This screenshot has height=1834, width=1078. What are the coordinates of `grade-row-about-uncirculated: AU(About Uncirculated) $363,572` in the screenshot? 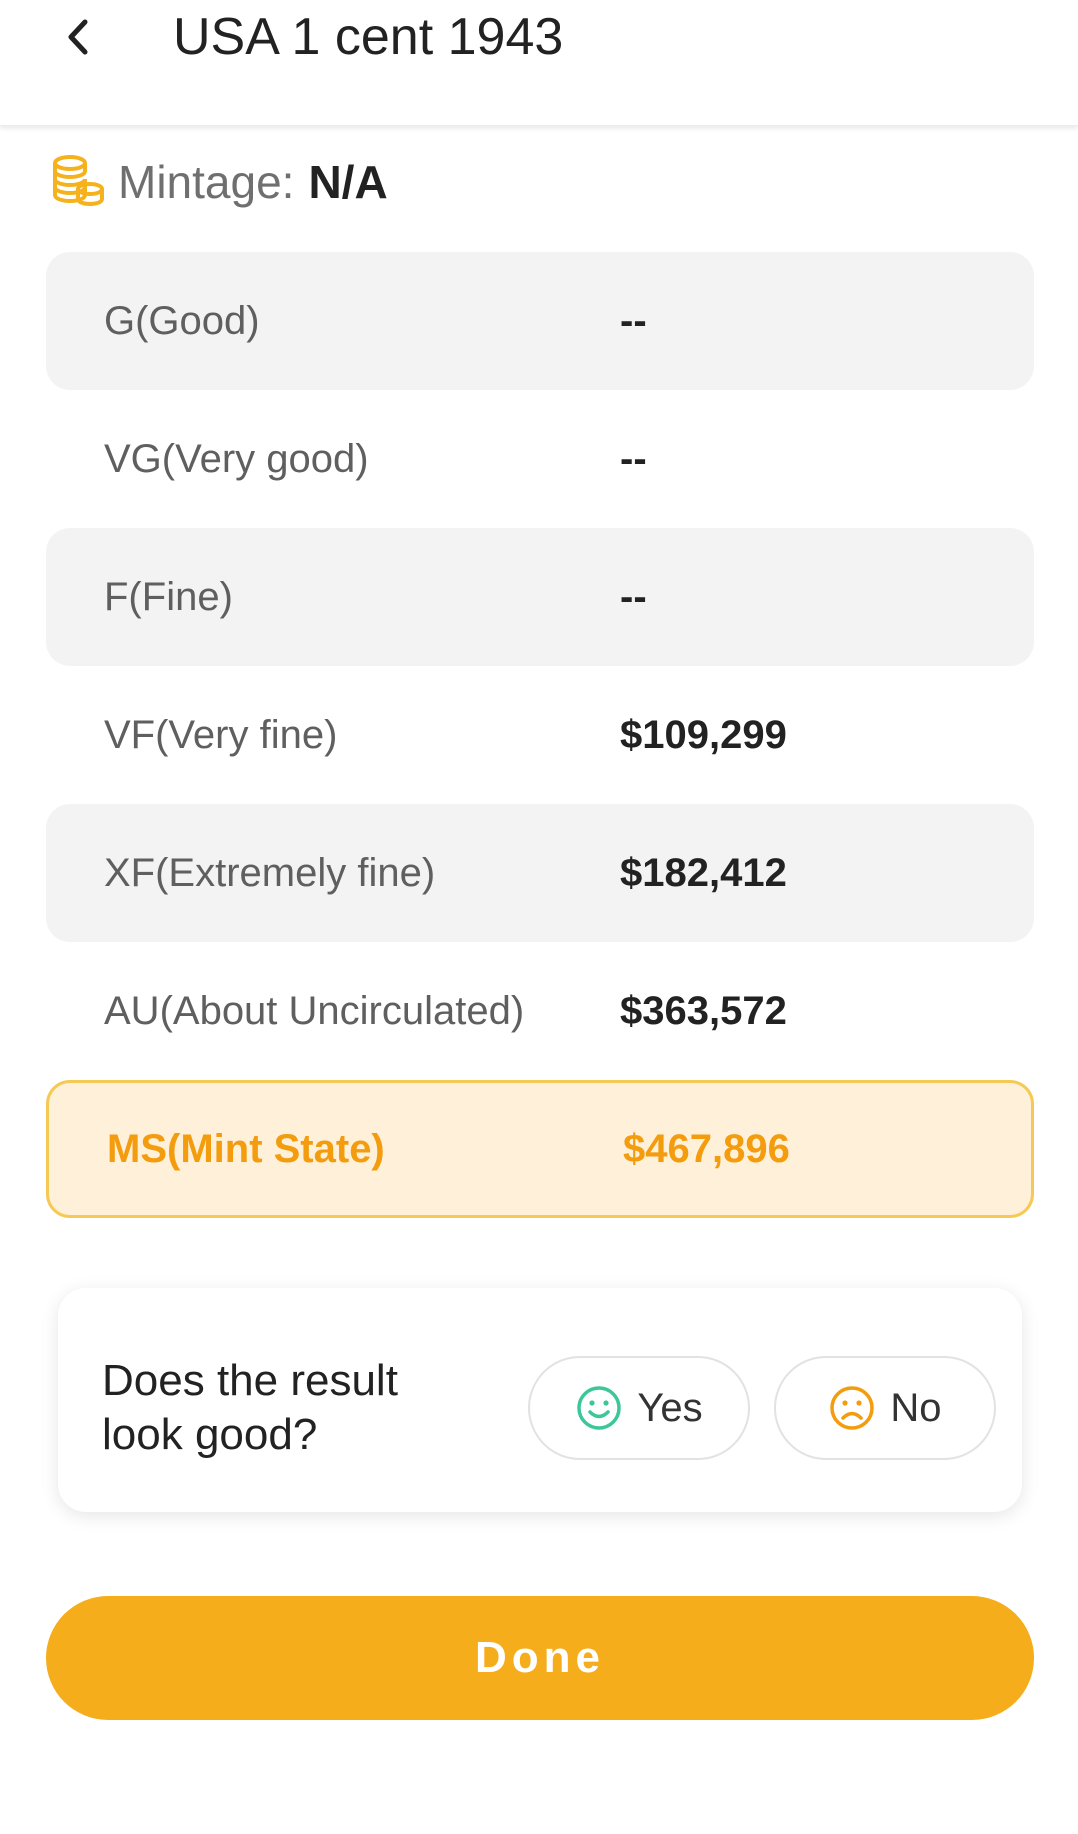 It's located at (540, 1011).